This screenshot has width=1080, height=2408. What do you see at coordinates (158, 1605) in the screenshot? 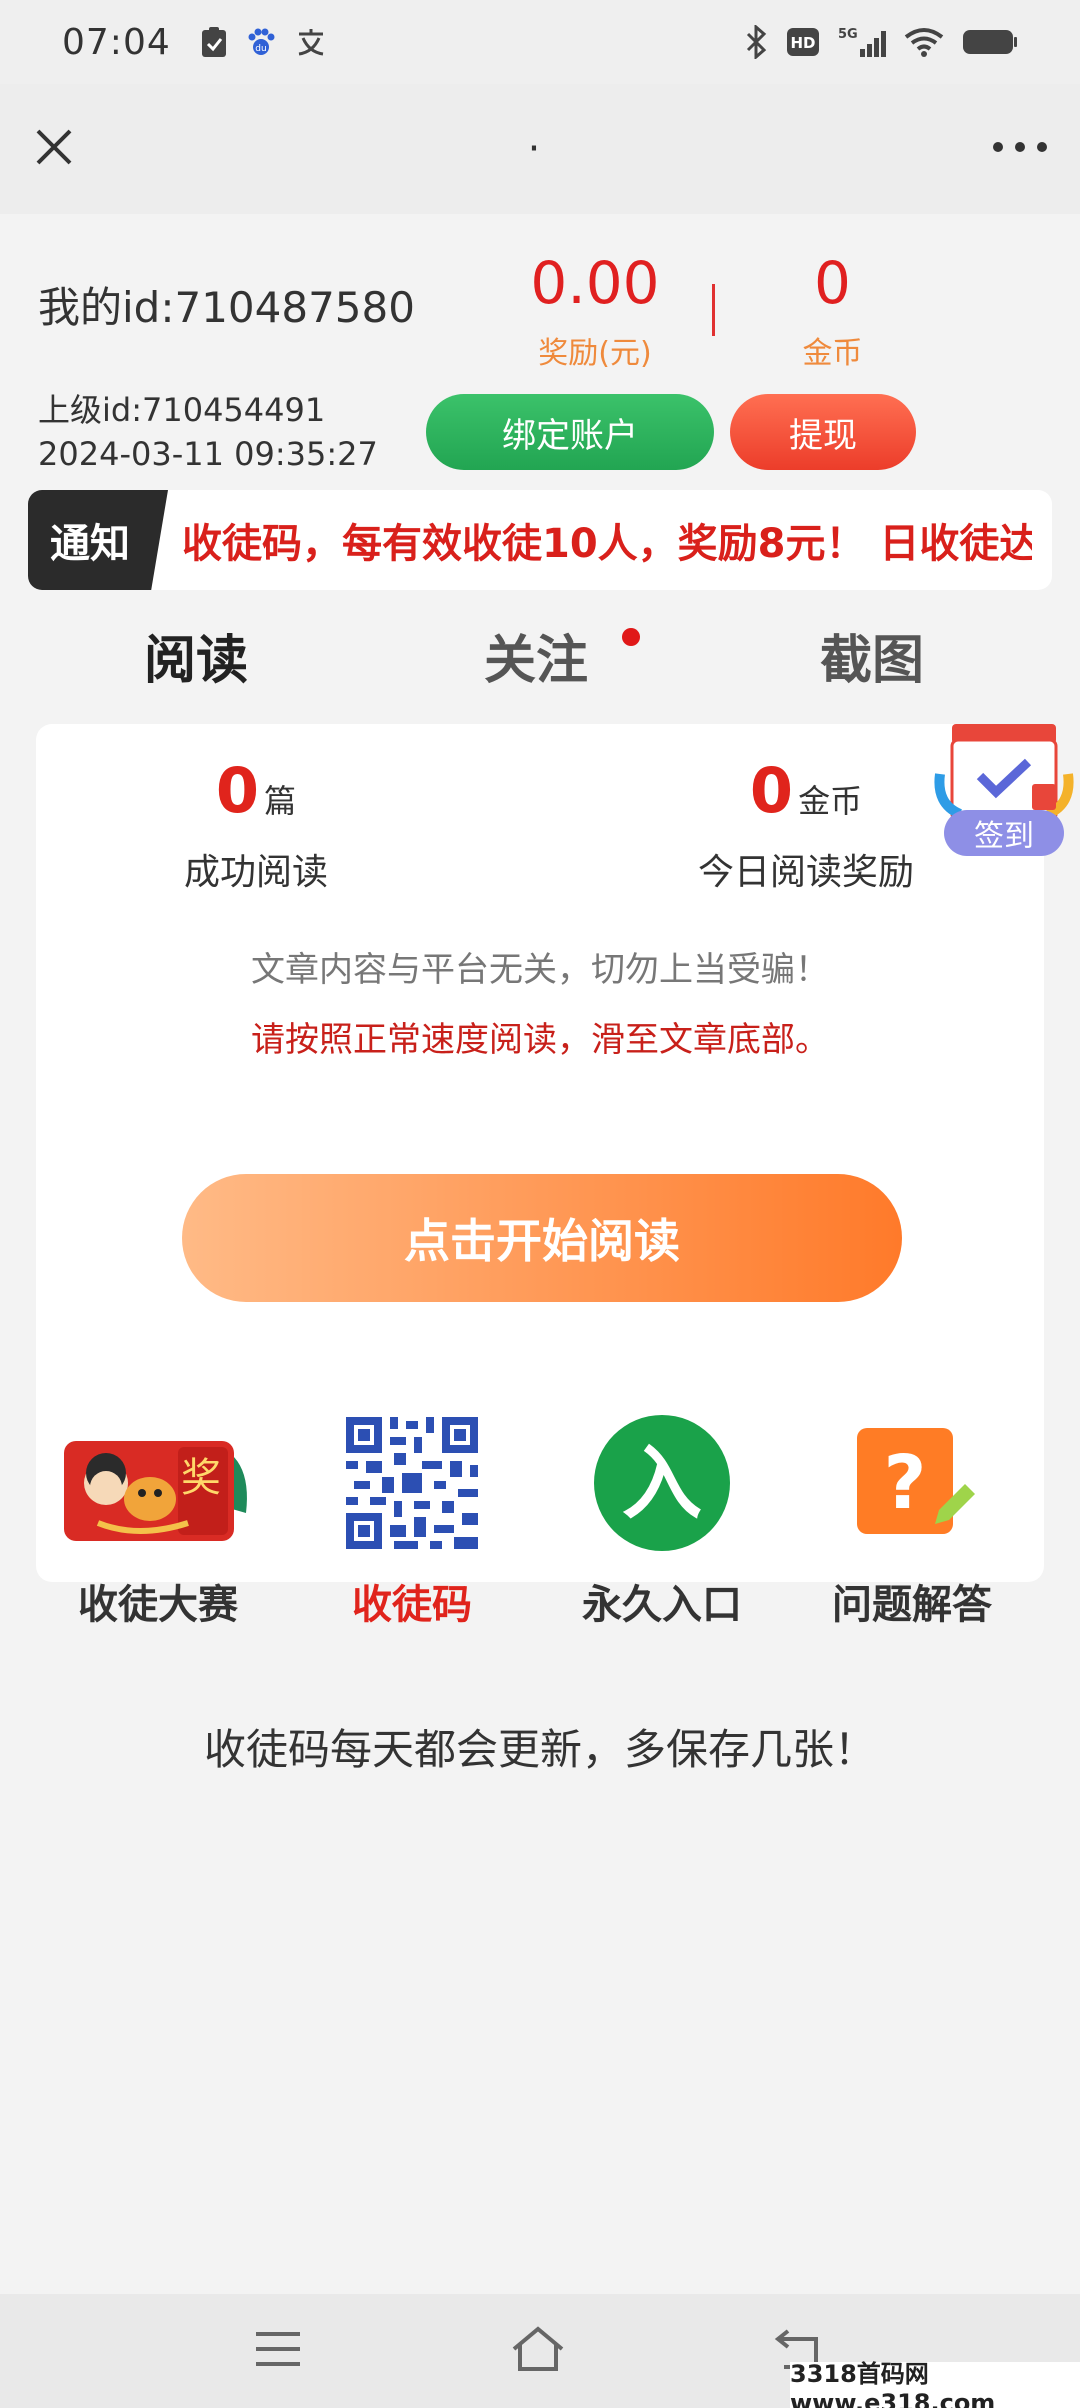
I see `menu-competition-label: 收徒大赛` at bounding box center [158, 1605].